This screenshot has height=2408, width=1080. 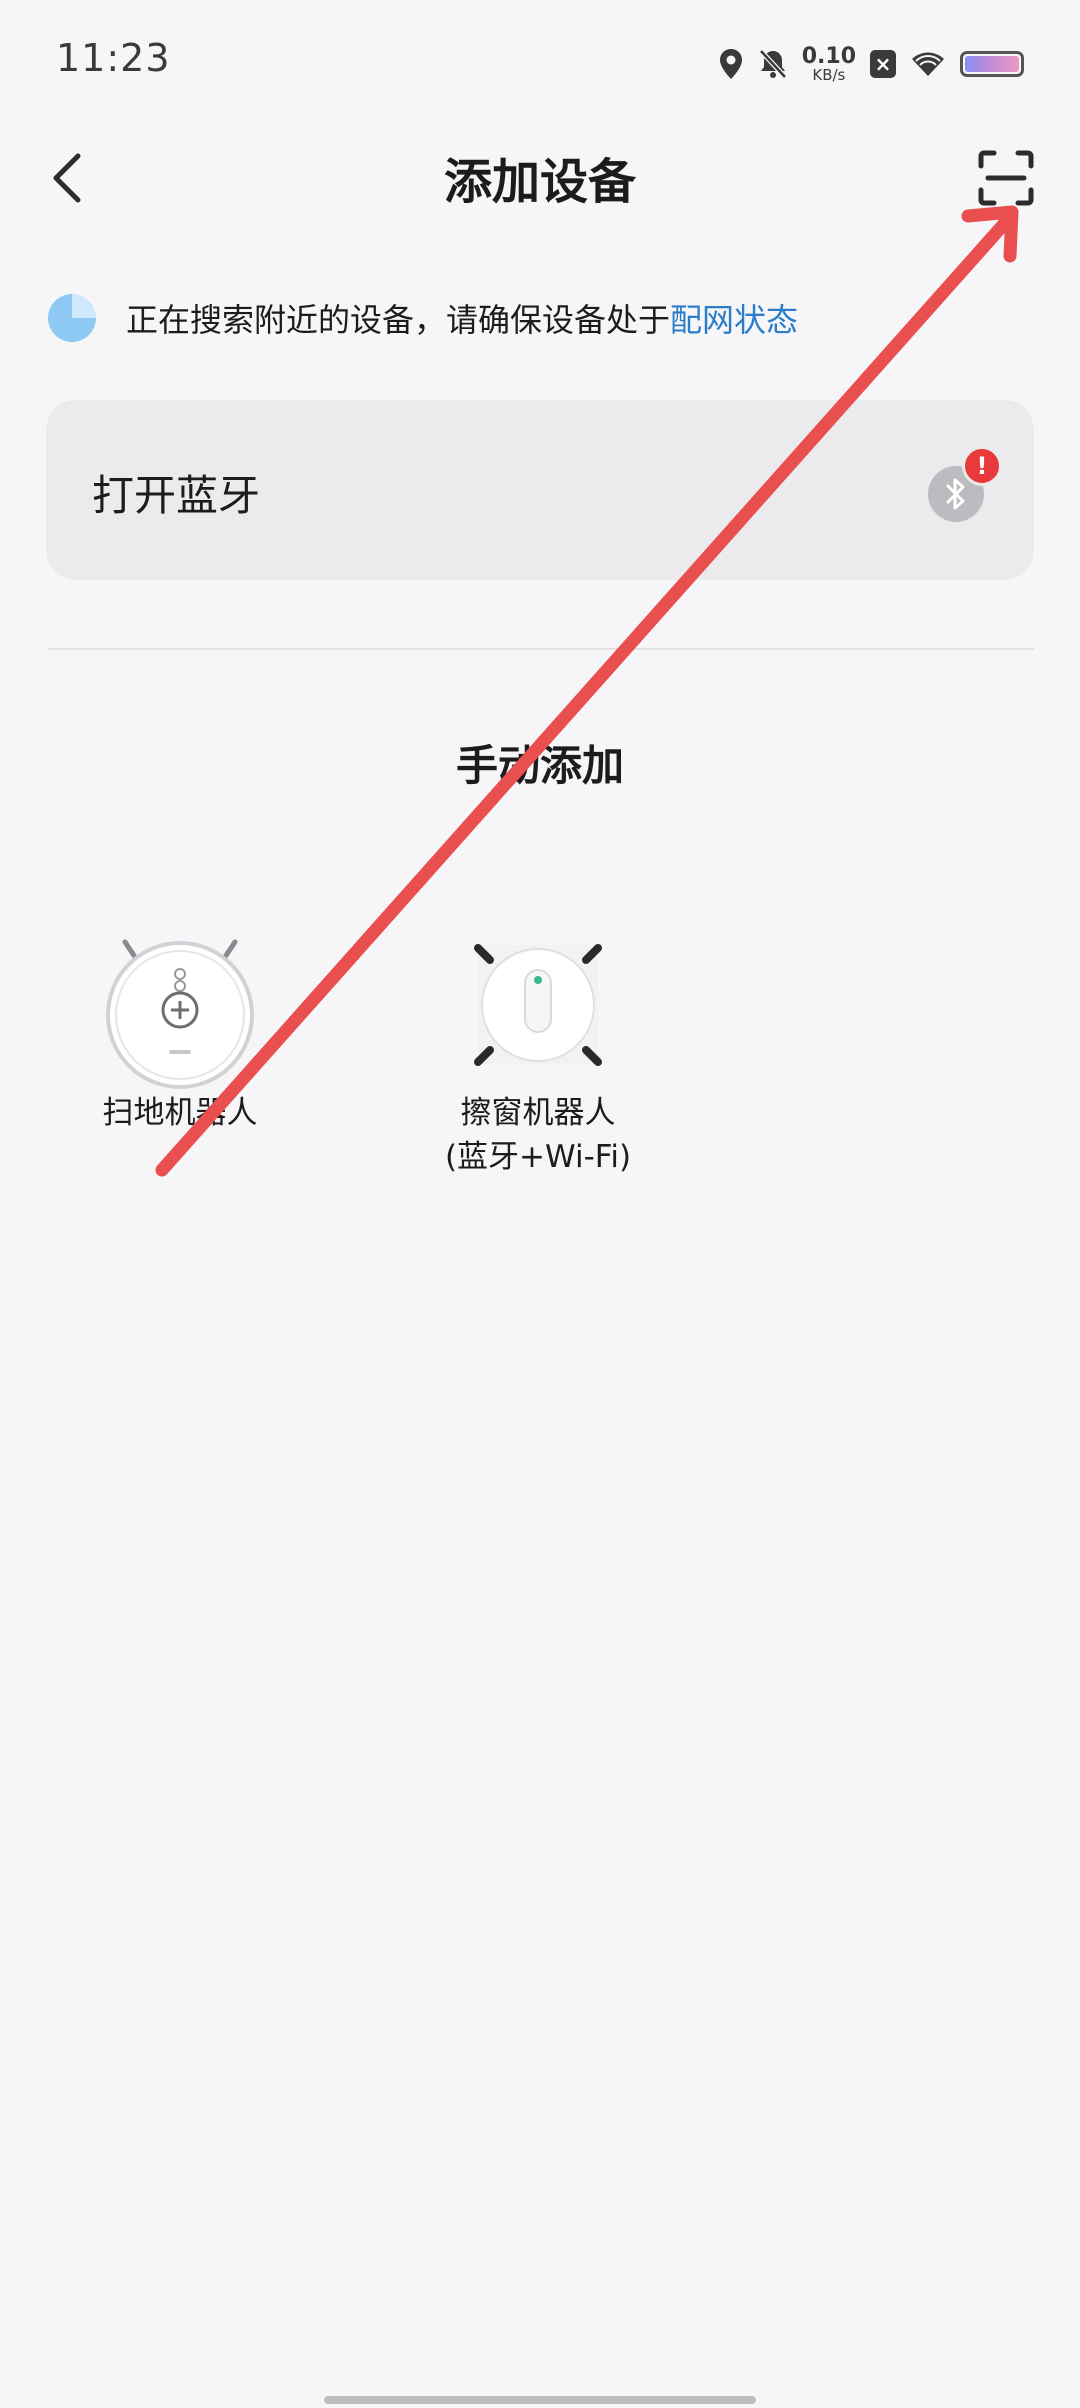 I want to click on wifi-icon, so click(x=928, y=64).